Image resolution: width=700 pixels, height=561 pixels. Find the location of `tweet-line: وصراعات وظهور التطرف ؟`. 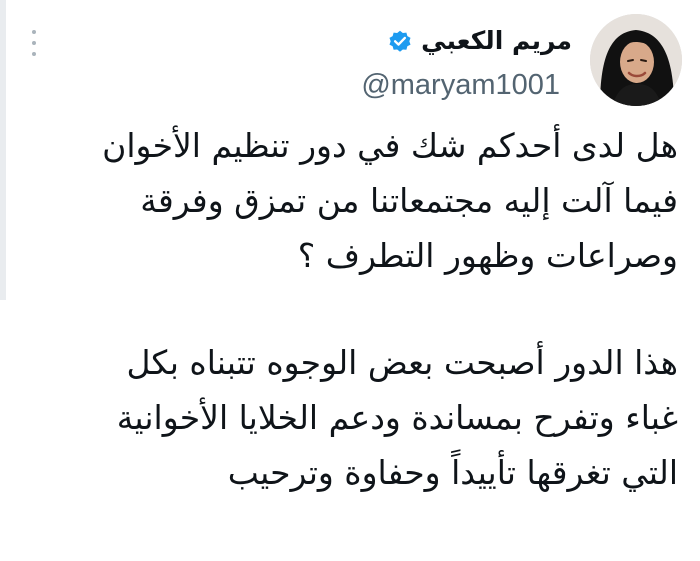

tweet-line: وصراعات وظهور التطرف ؟ is located at coordinates (487, 255).